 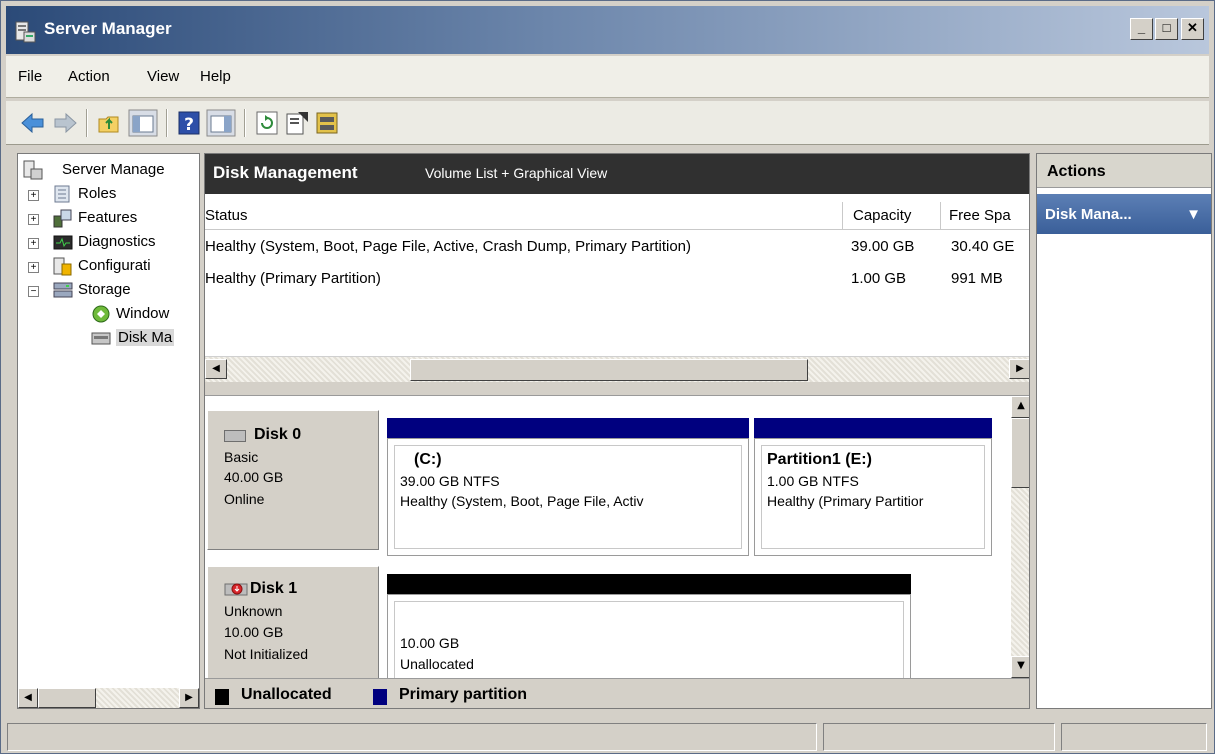 I want to click on minimize-button: _, so click(x=1141, y=29).